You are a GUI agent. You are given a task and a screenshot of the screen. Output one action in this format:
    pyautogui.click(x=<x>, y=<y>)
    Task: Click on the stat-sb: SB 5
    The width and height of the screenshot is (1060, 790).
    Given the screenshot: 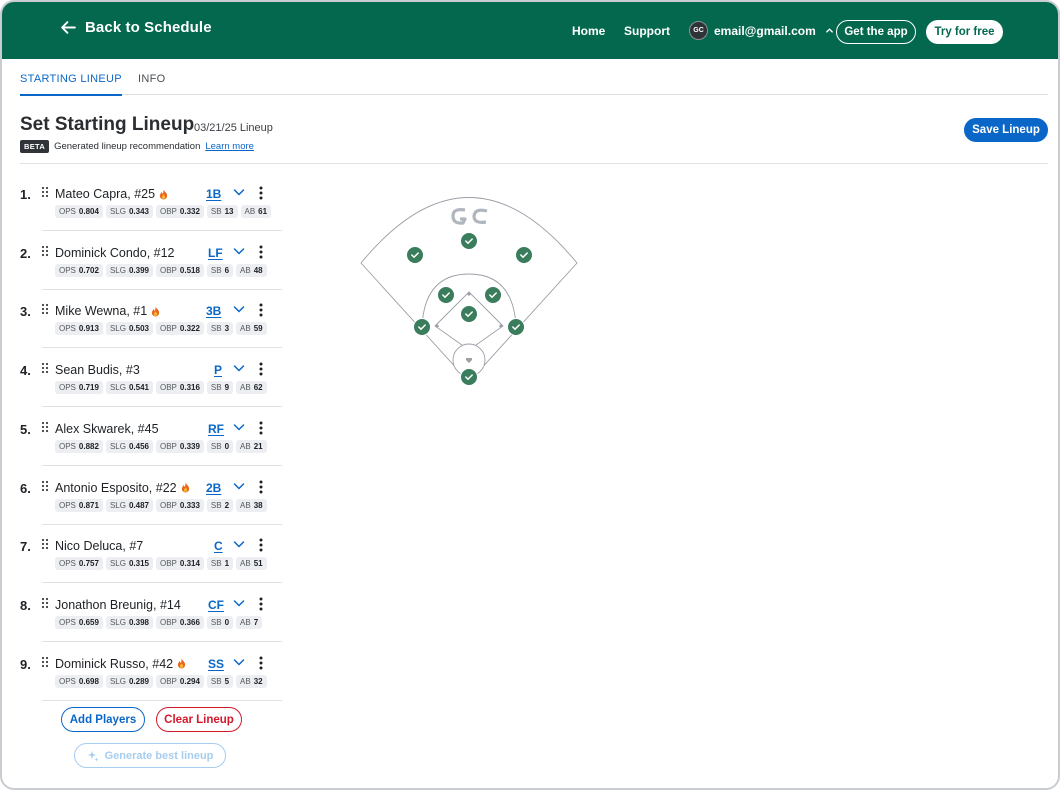 What is the action you would take?
    pyautogui.click(x=220, y=681)
    